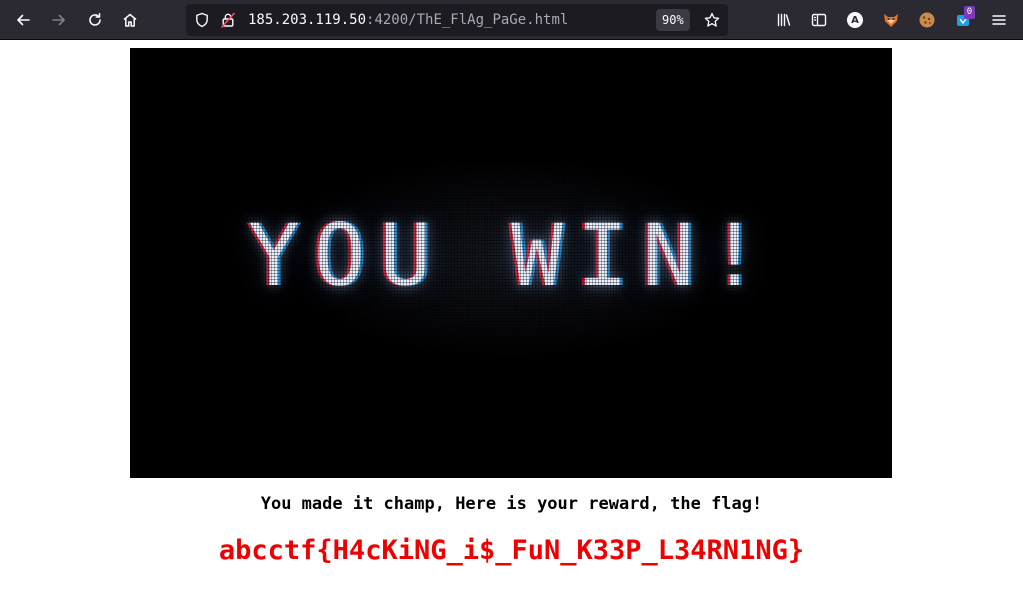 The image size is (1023, 606). I want to click on sidebar-icon, so click(819, 20).